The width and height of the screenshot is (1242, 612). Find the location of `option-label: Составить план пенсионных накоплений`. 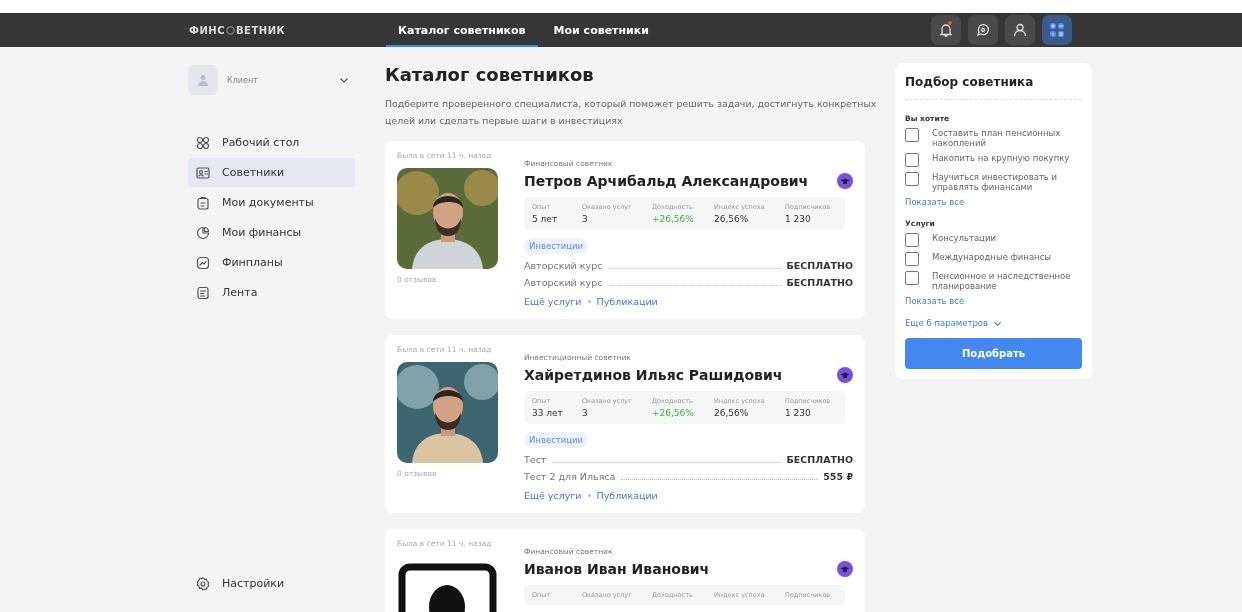

option-label: Составить план пенсионных накоплений is located at coordinates (1007, 138).